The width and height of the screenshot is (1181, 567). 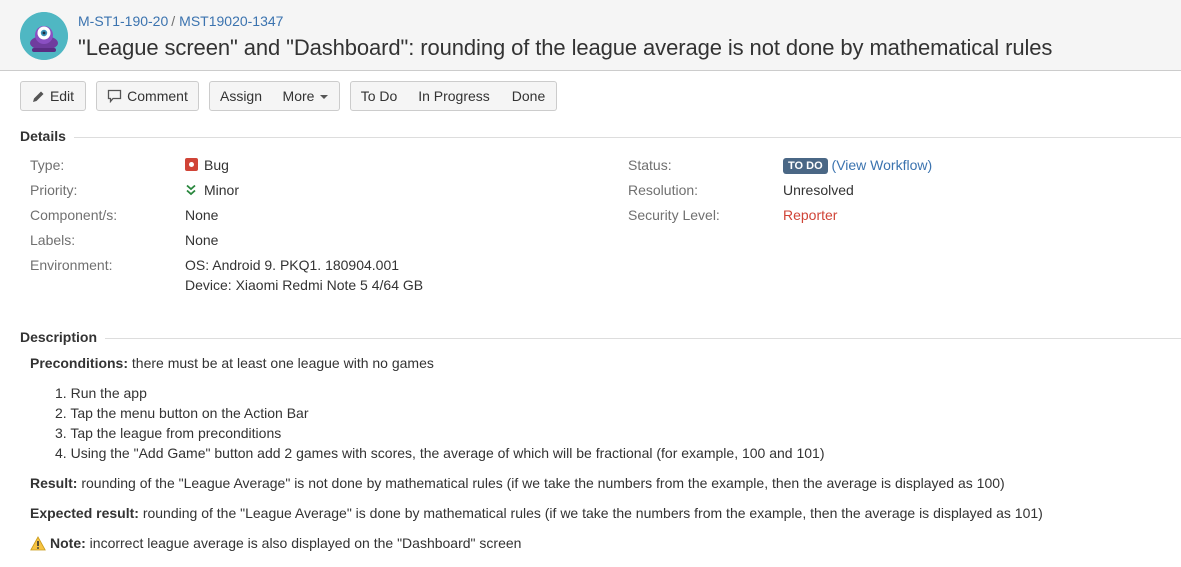 What do you see at coordinates (191, 164) in the screenshot?
I see `bug-icon` at bounding box center [191, 164].